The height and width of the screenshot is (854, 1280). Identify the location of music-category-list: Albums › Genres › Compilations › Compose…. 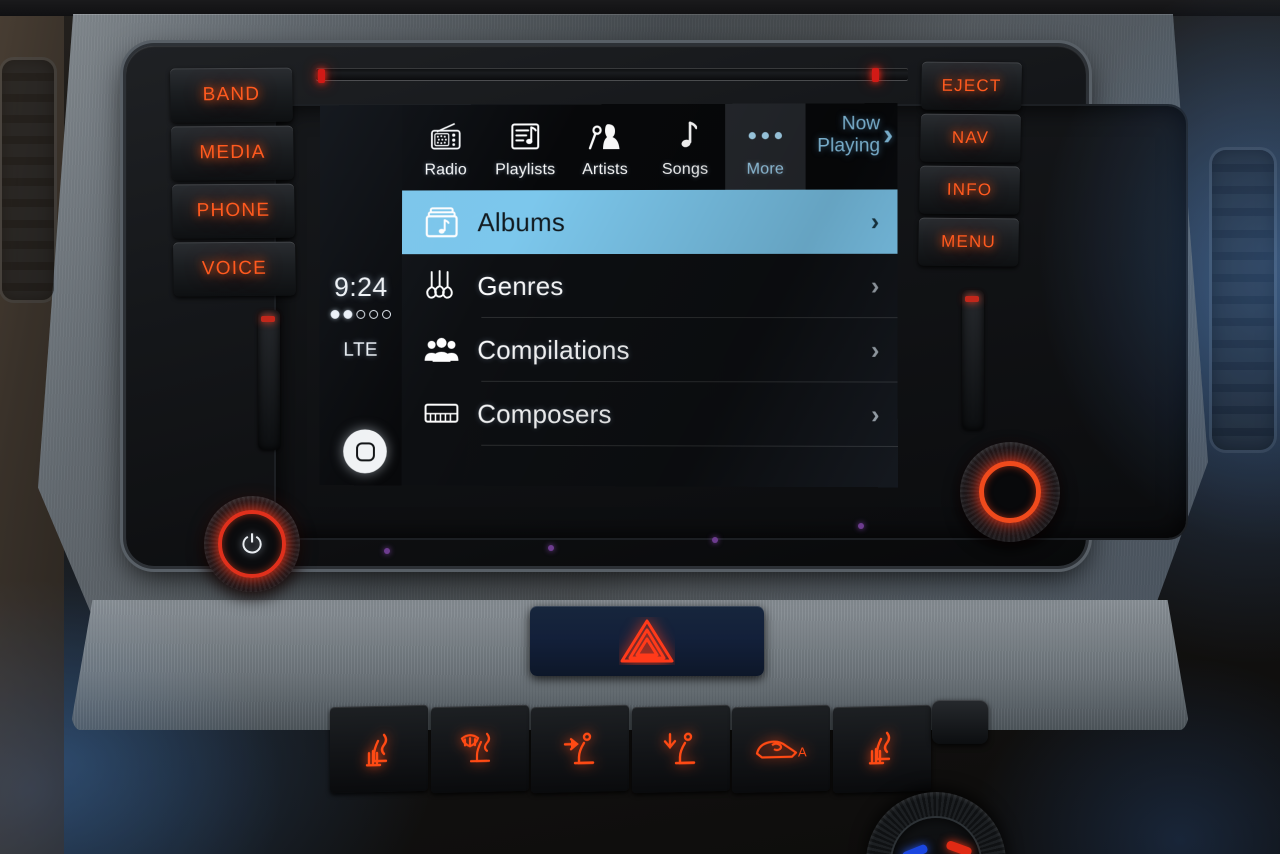
(649, 338).